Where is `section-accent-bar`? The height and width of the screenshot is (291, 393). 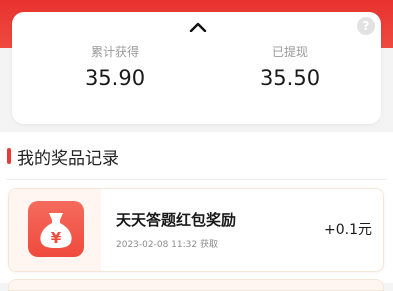 section-accent-bar is located at coordinates (9, 156).